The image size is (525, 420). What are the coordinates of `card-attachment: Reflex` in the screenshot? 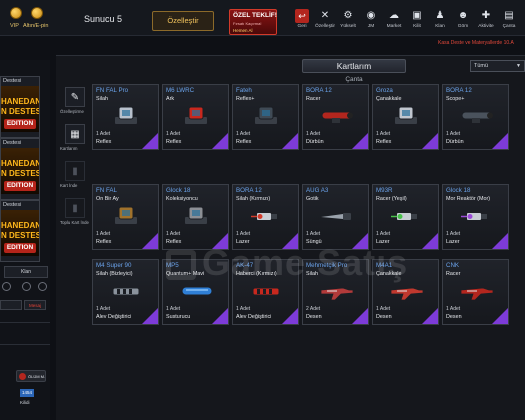 It's located at (244, 142).